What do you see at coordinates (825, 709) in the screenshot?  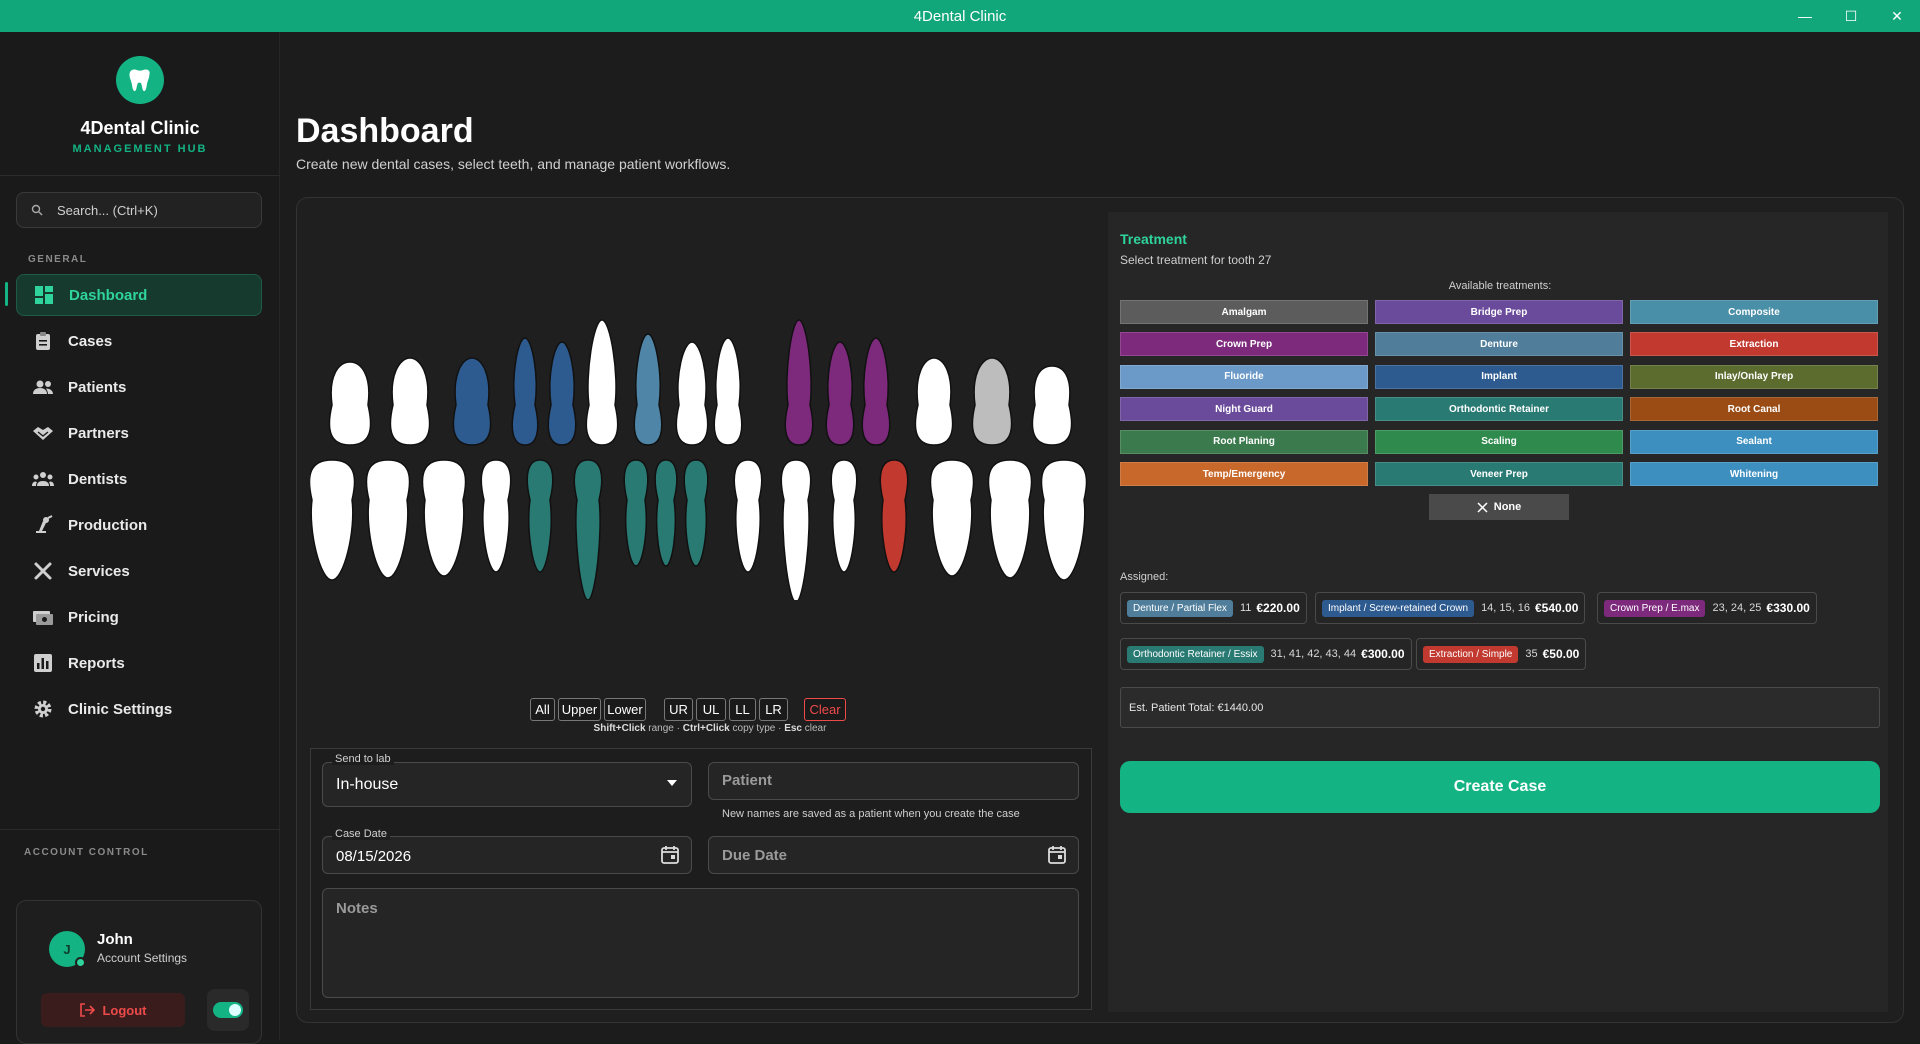 I see `clear-selection-button: Clear` at bounding box center [825, 709].